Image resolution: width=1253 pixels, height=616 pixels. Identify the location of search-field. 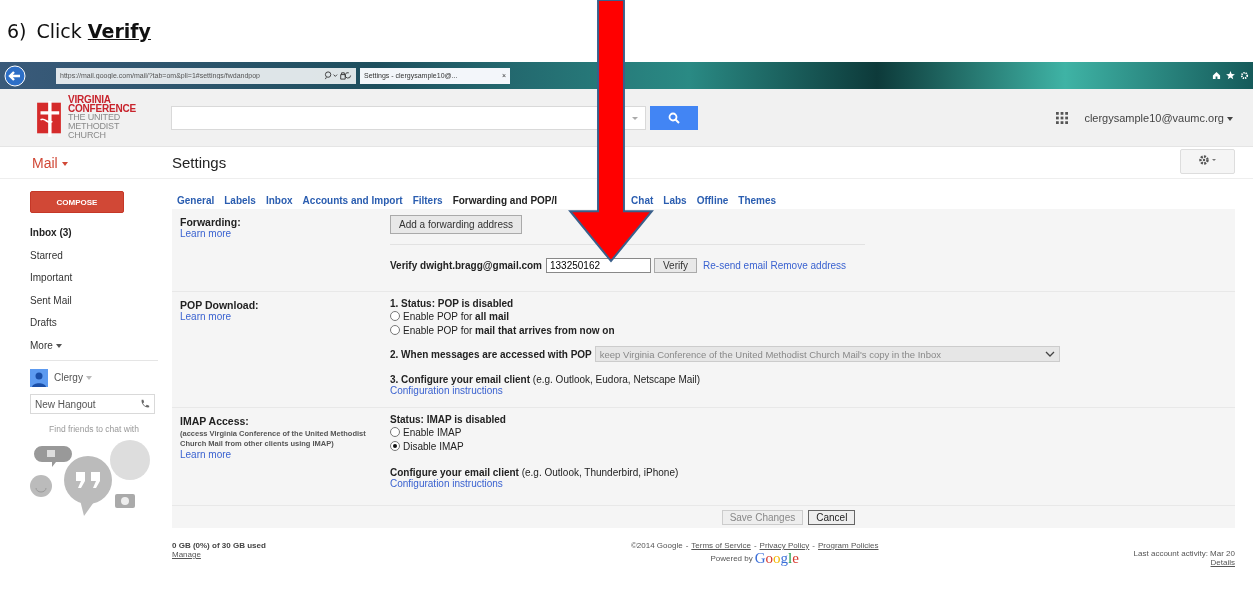
(408, 117).